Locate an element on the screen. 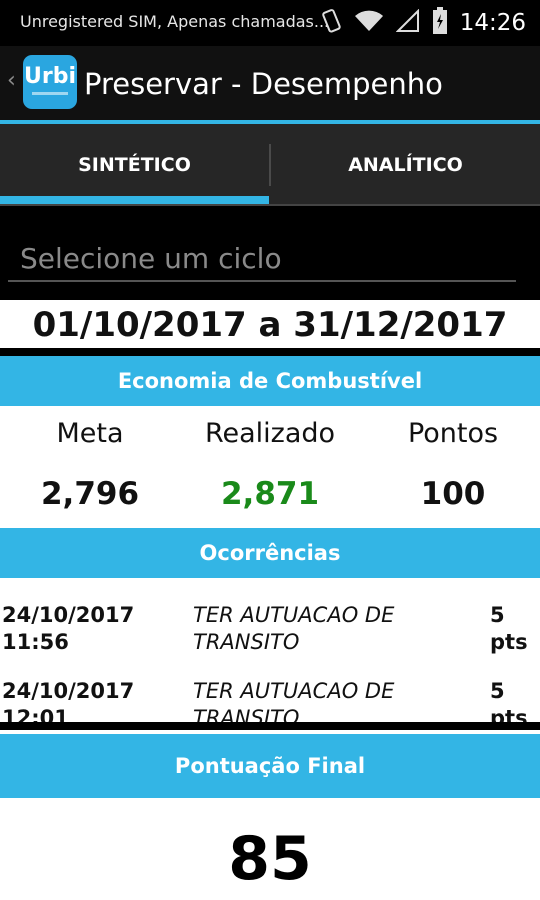 This screenshot has height=900, width=540. final-score-area: 85 is located at coordinates (270, 849).